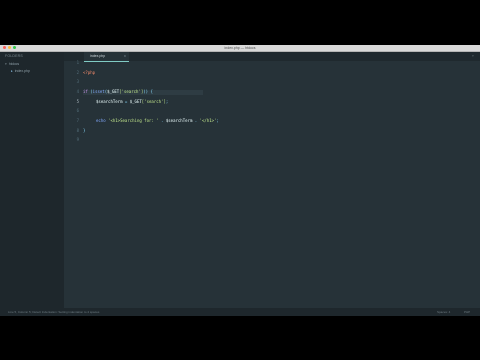 The width and height of the screenshot is (480, 360). What do you see at coordinates (77, 120) in the screenshot?
I see `line-number: 7` at bounding box center [77, 120].